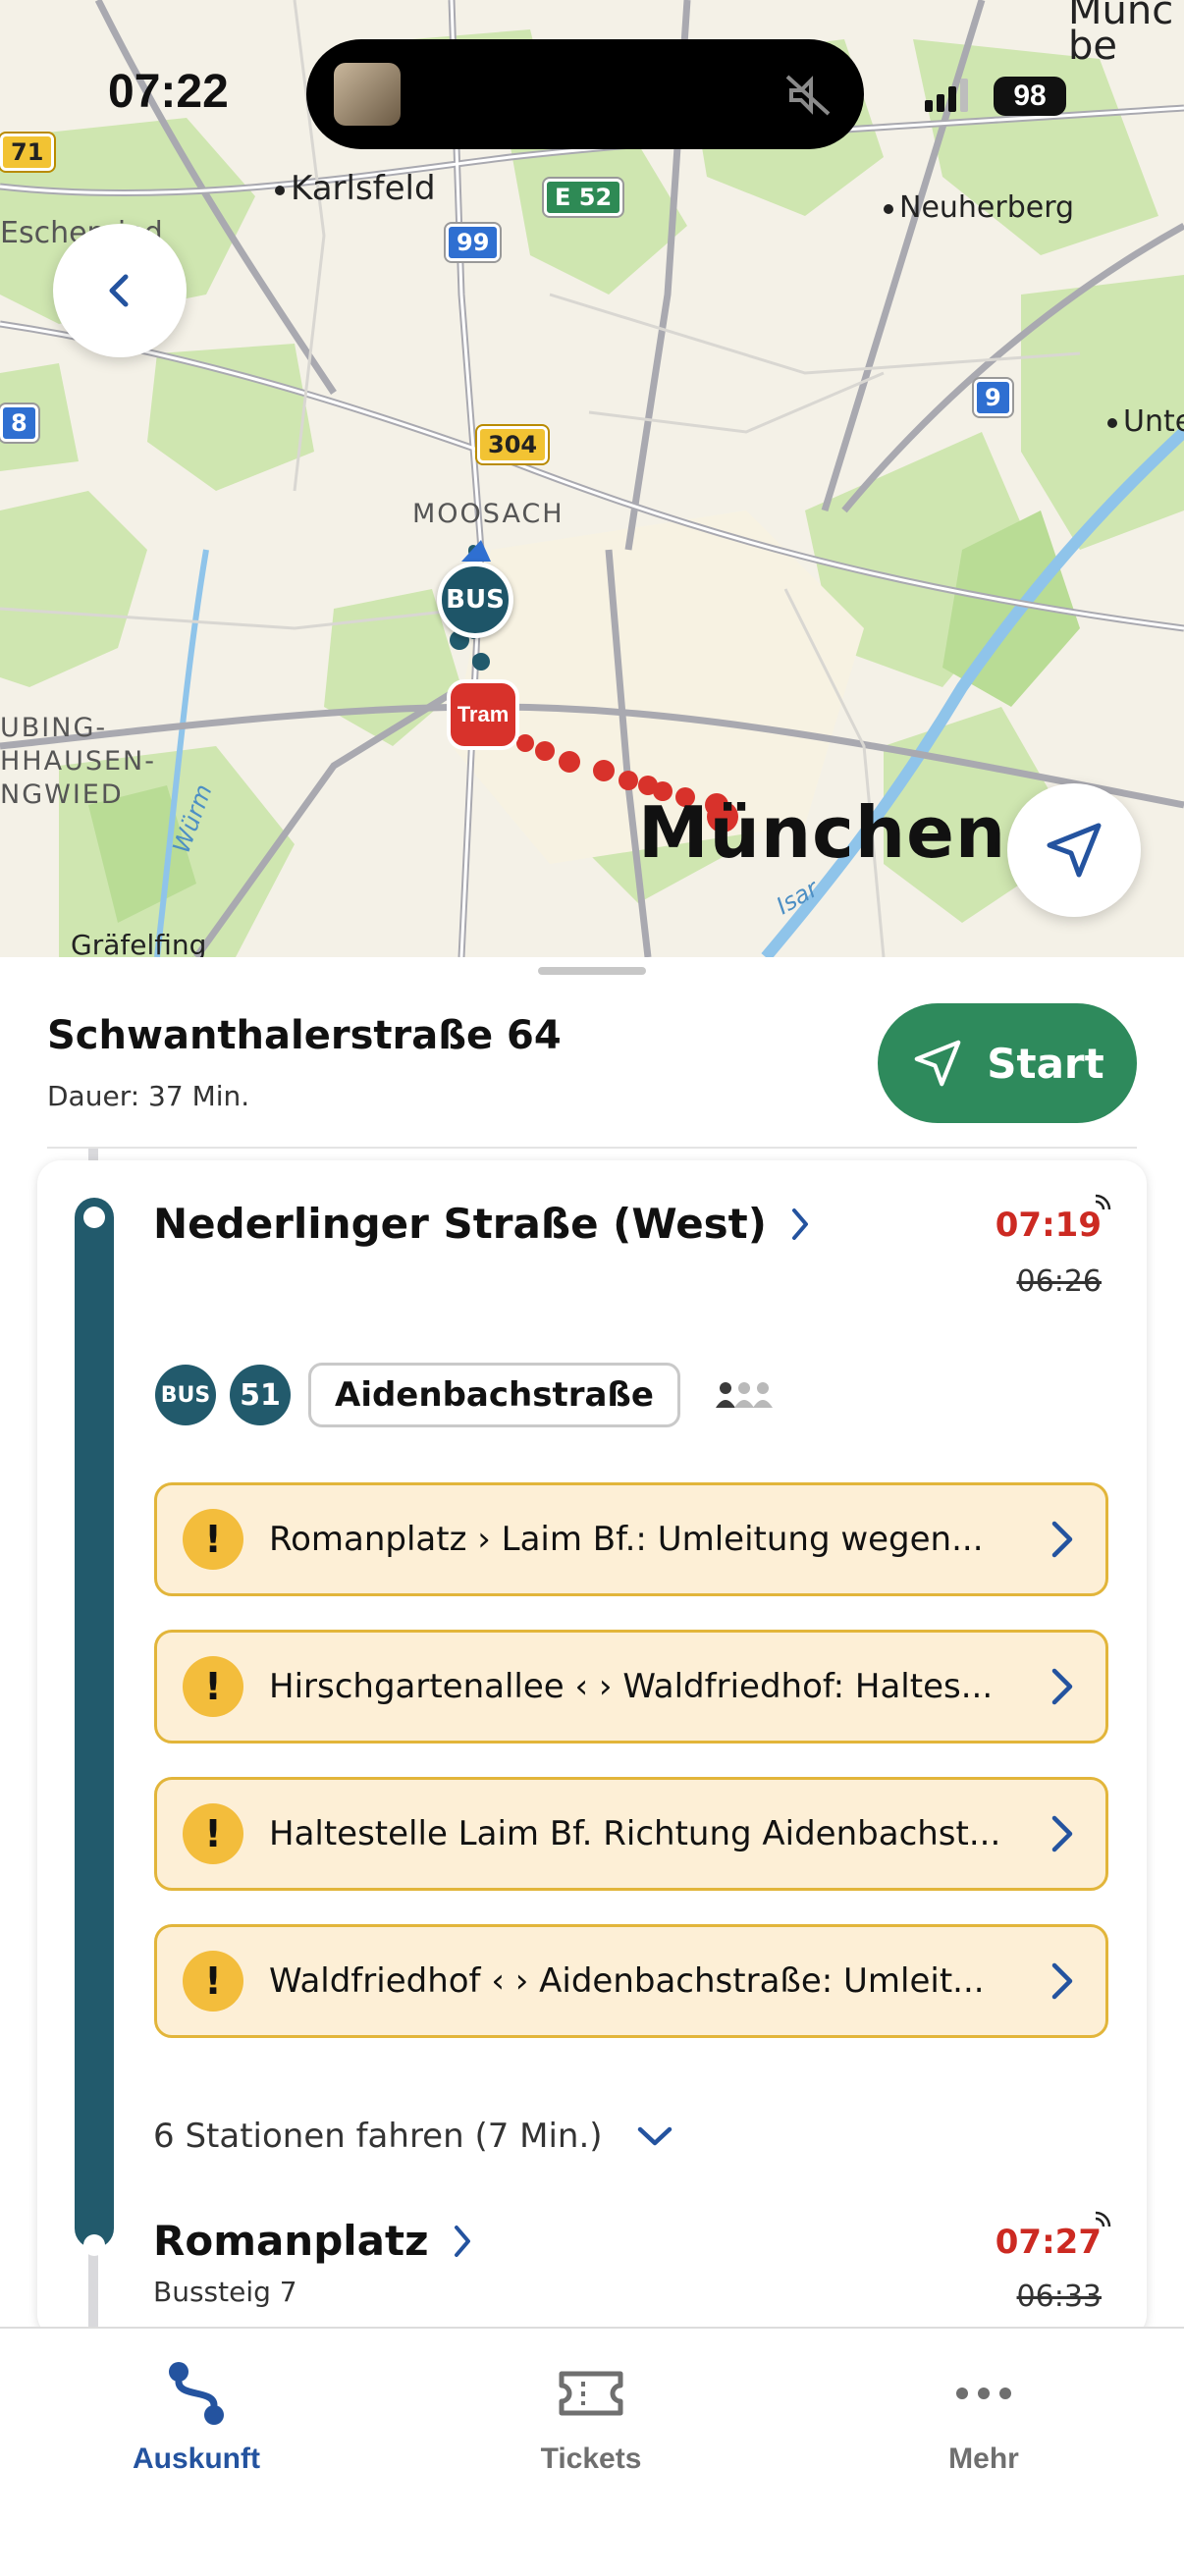  Describe the element at coordinates (355, 188) in the screenshot. I see `place-karlsfeld: Karlsfeld` at that location.